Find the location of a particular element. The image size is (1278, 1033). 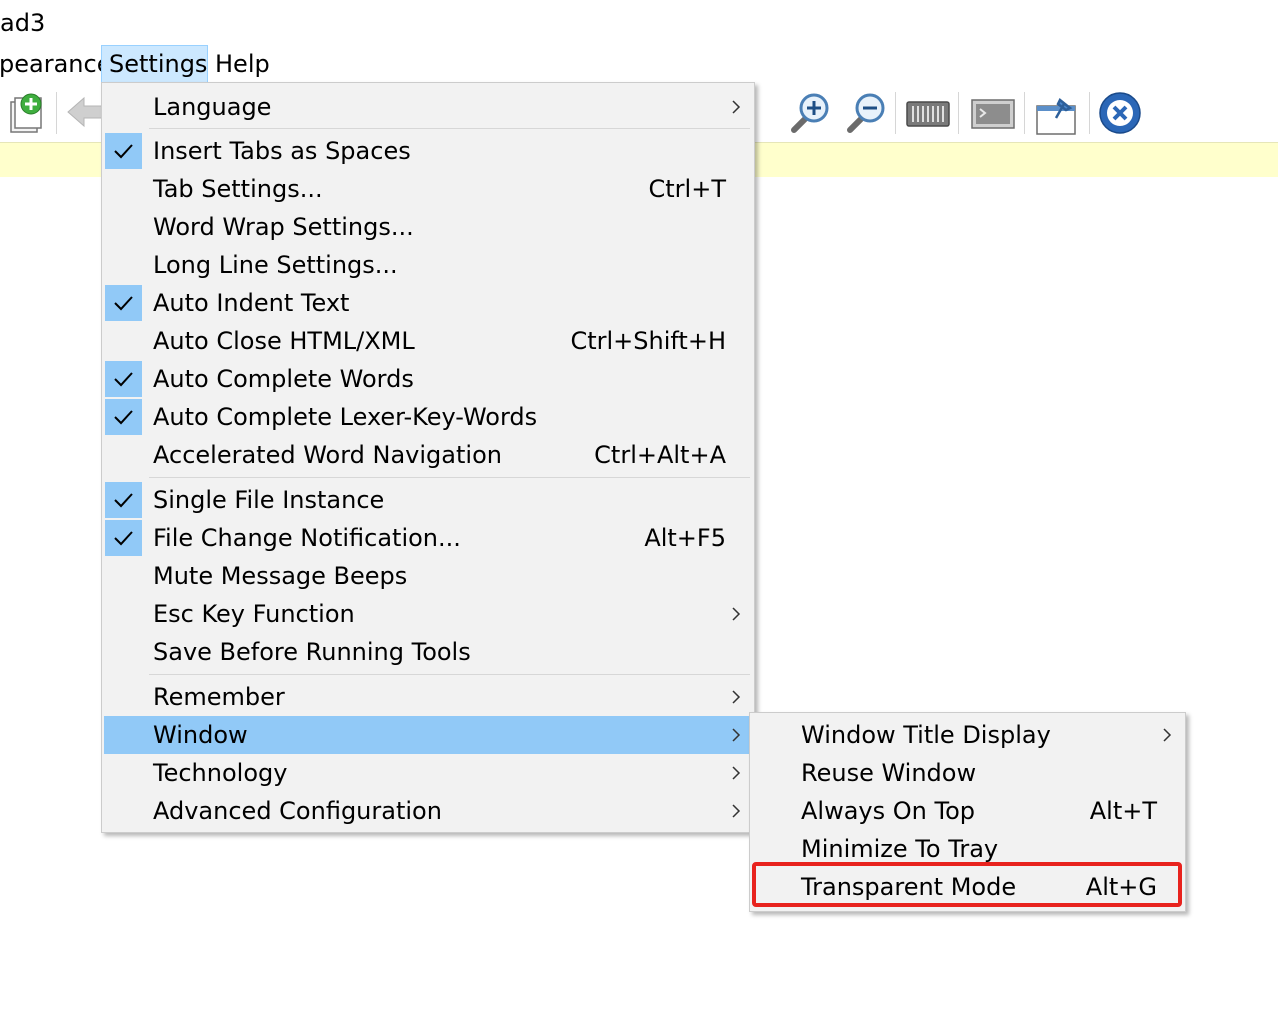

menu-item-technology: Technology is located at coordinates (428, 773).